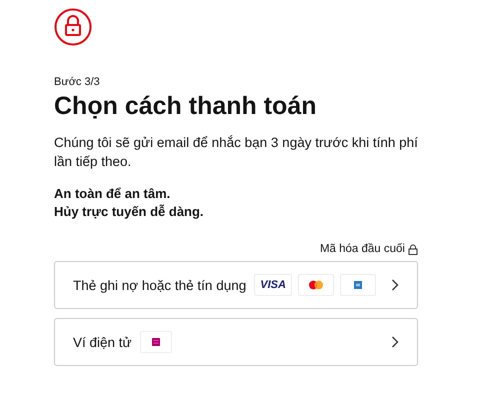 Image resolution: width=488 pixels, height=400 pixels. Describe the element at coordinates (156, 342) in the screenshot. I see `wallet-logo-icon` at that location.